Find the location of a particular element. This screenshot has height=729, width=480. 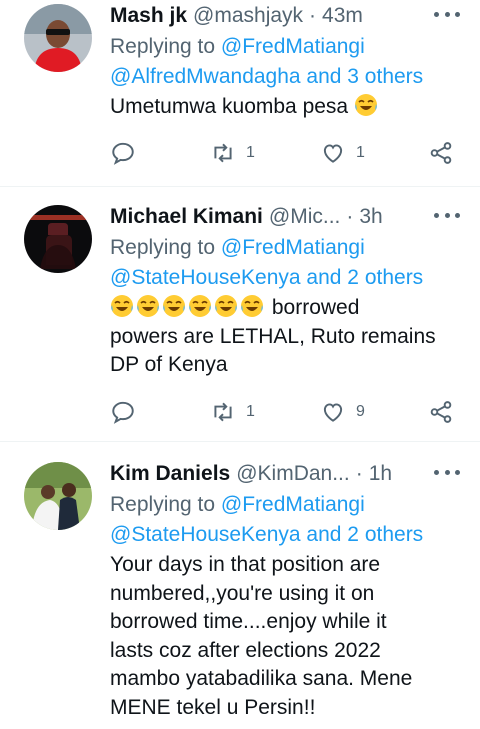

like-button: 9 is located at coordinates (342, 412).